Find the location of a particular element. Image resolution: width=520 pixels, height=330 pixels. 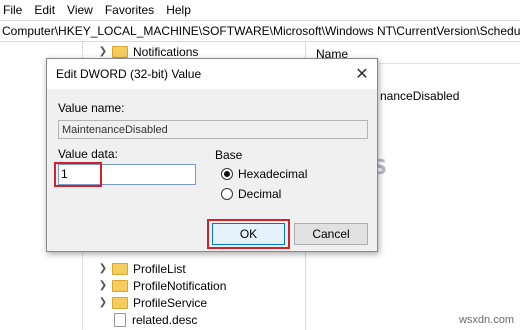

radio-decimal: Decimal is located at coordinates (251, 194).